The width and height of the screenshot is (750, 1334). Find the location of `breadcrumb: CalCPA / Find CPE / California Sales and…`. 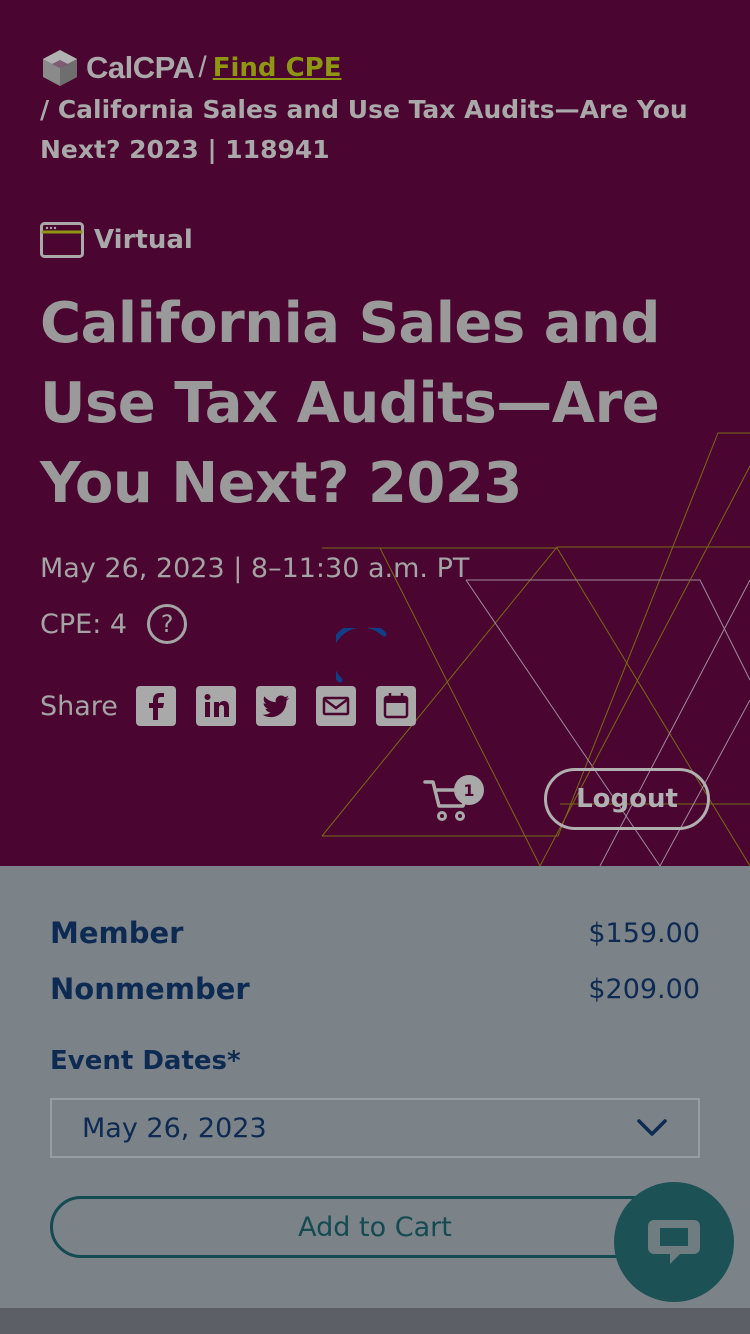

breadcrumb: CalCPA / Find CPE / California Sales and… is located at coordinates (380, 109).